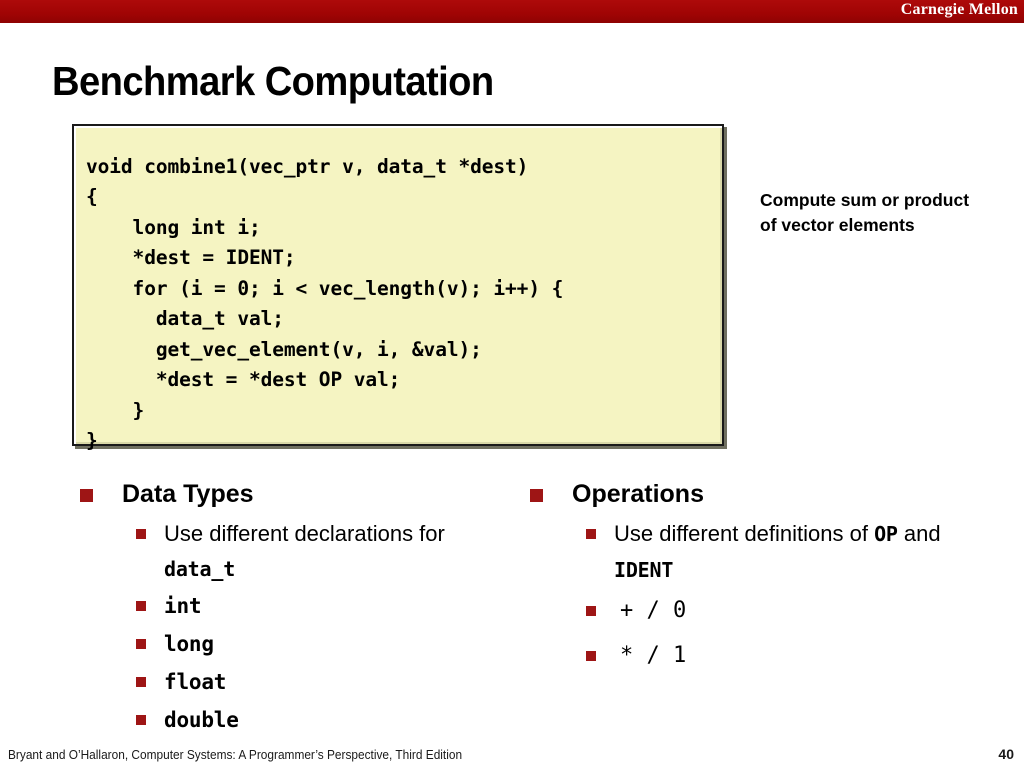 The height and width of the screenshot is (768, 1024). Describe the element at coordinates (1006, 754) in the screenshot. I see `page-number: 40` at that location.